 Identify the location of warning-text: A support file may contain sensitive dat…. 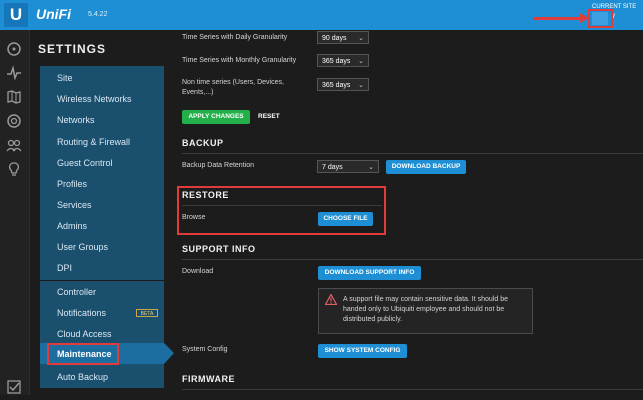
(425, 309).